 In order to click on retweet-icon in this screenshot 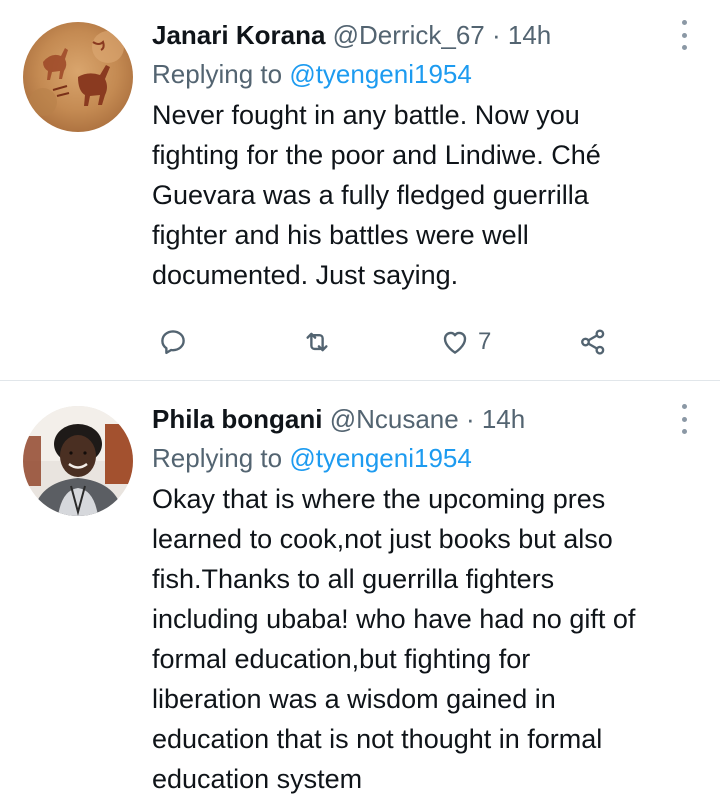, I will do `click(317, 342)`.